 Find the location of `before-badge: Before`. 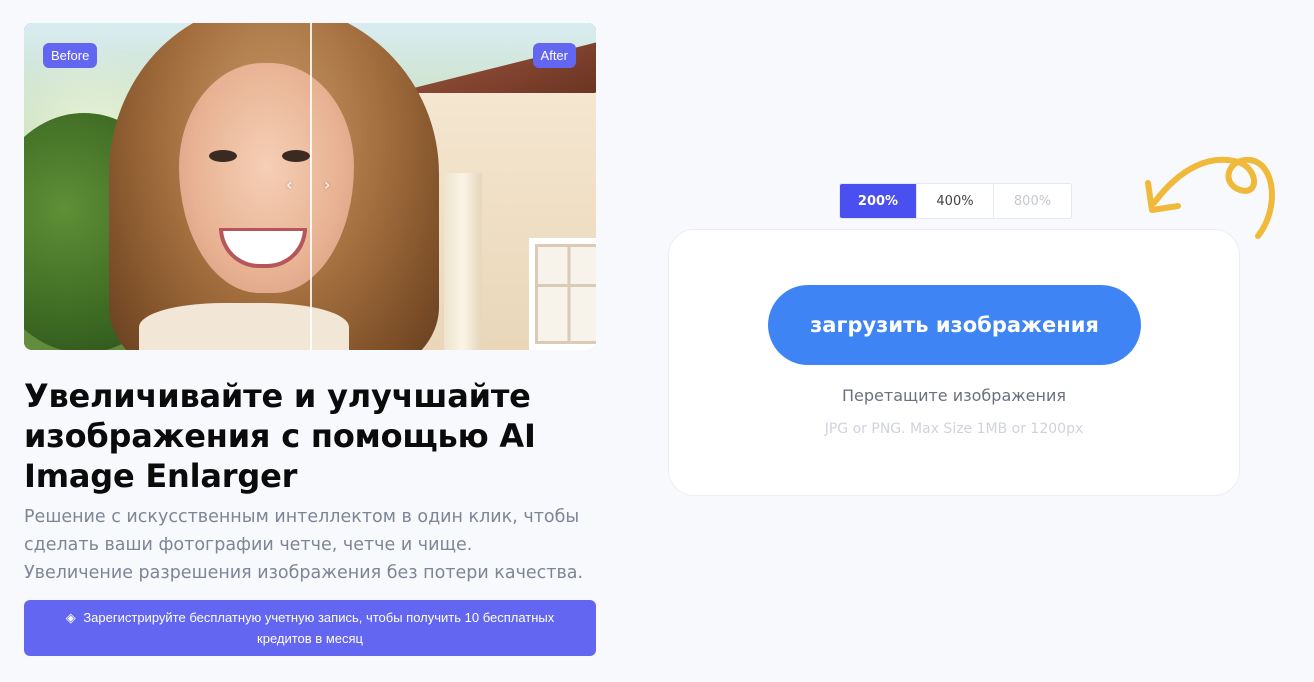

before-badge: Before is located at coordinates (70, 55).